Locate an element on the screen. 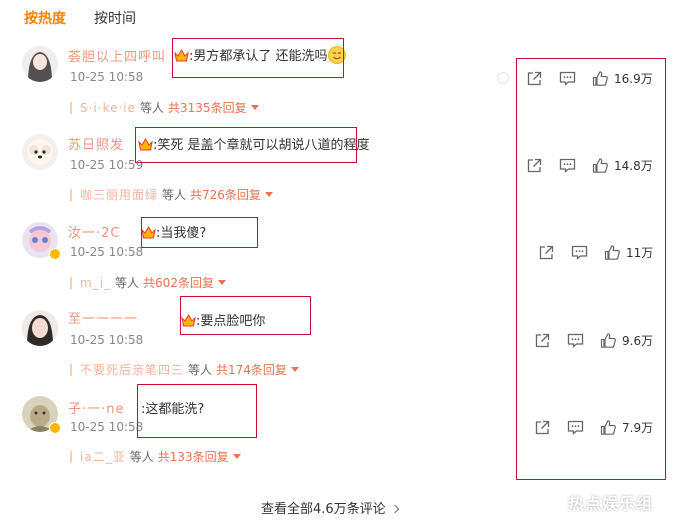  reply-summary: 不要死后亲笔四三 等人 共174条回复 is located at coordinates (184, 369).